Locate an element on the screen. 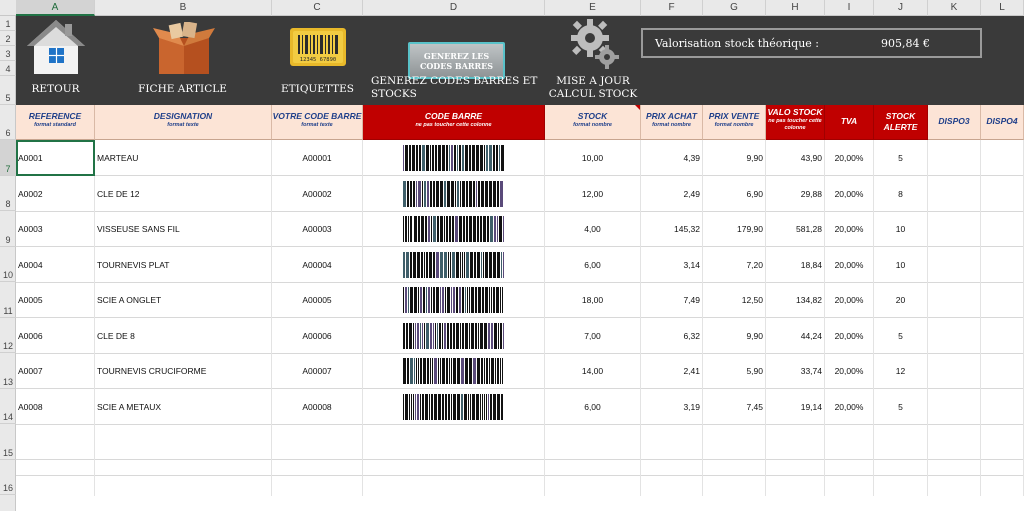  cell-reference: A0004 is located at coordinates (55, 265).